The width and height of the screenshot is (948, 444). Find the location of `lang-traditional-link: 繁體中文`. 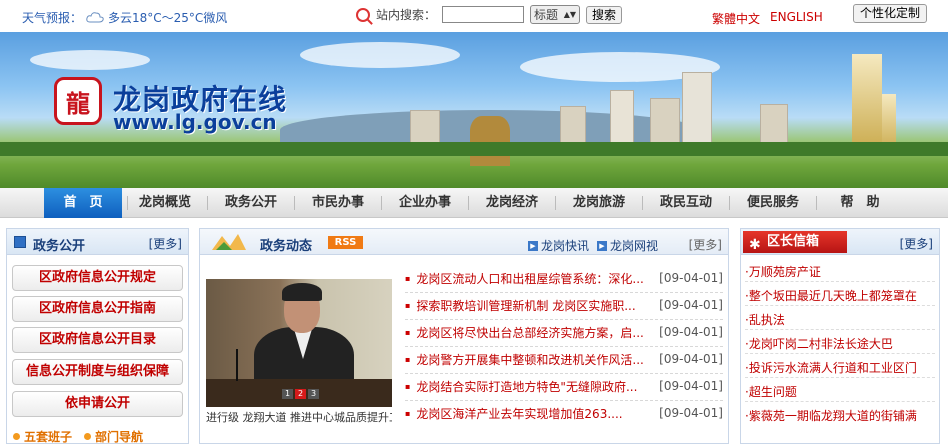

lang-traditional-link: 繁體中文 is located at coordinates (736, 18).